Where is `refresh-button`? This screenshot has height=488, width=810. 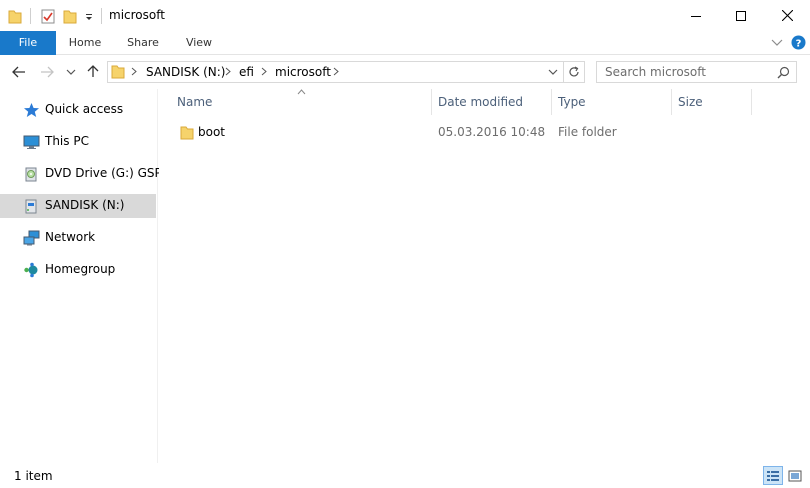
refresh-button is located at coordinates (574, 72).